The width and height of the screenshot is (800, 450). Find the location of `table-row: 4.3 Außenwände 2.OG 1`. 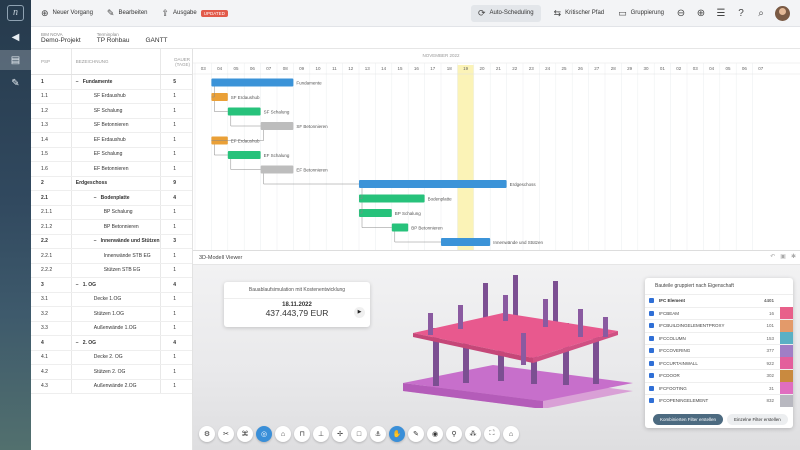

table-row: 4.3 Außenwände 2.OG 1 is located at coordinates (111, 386).